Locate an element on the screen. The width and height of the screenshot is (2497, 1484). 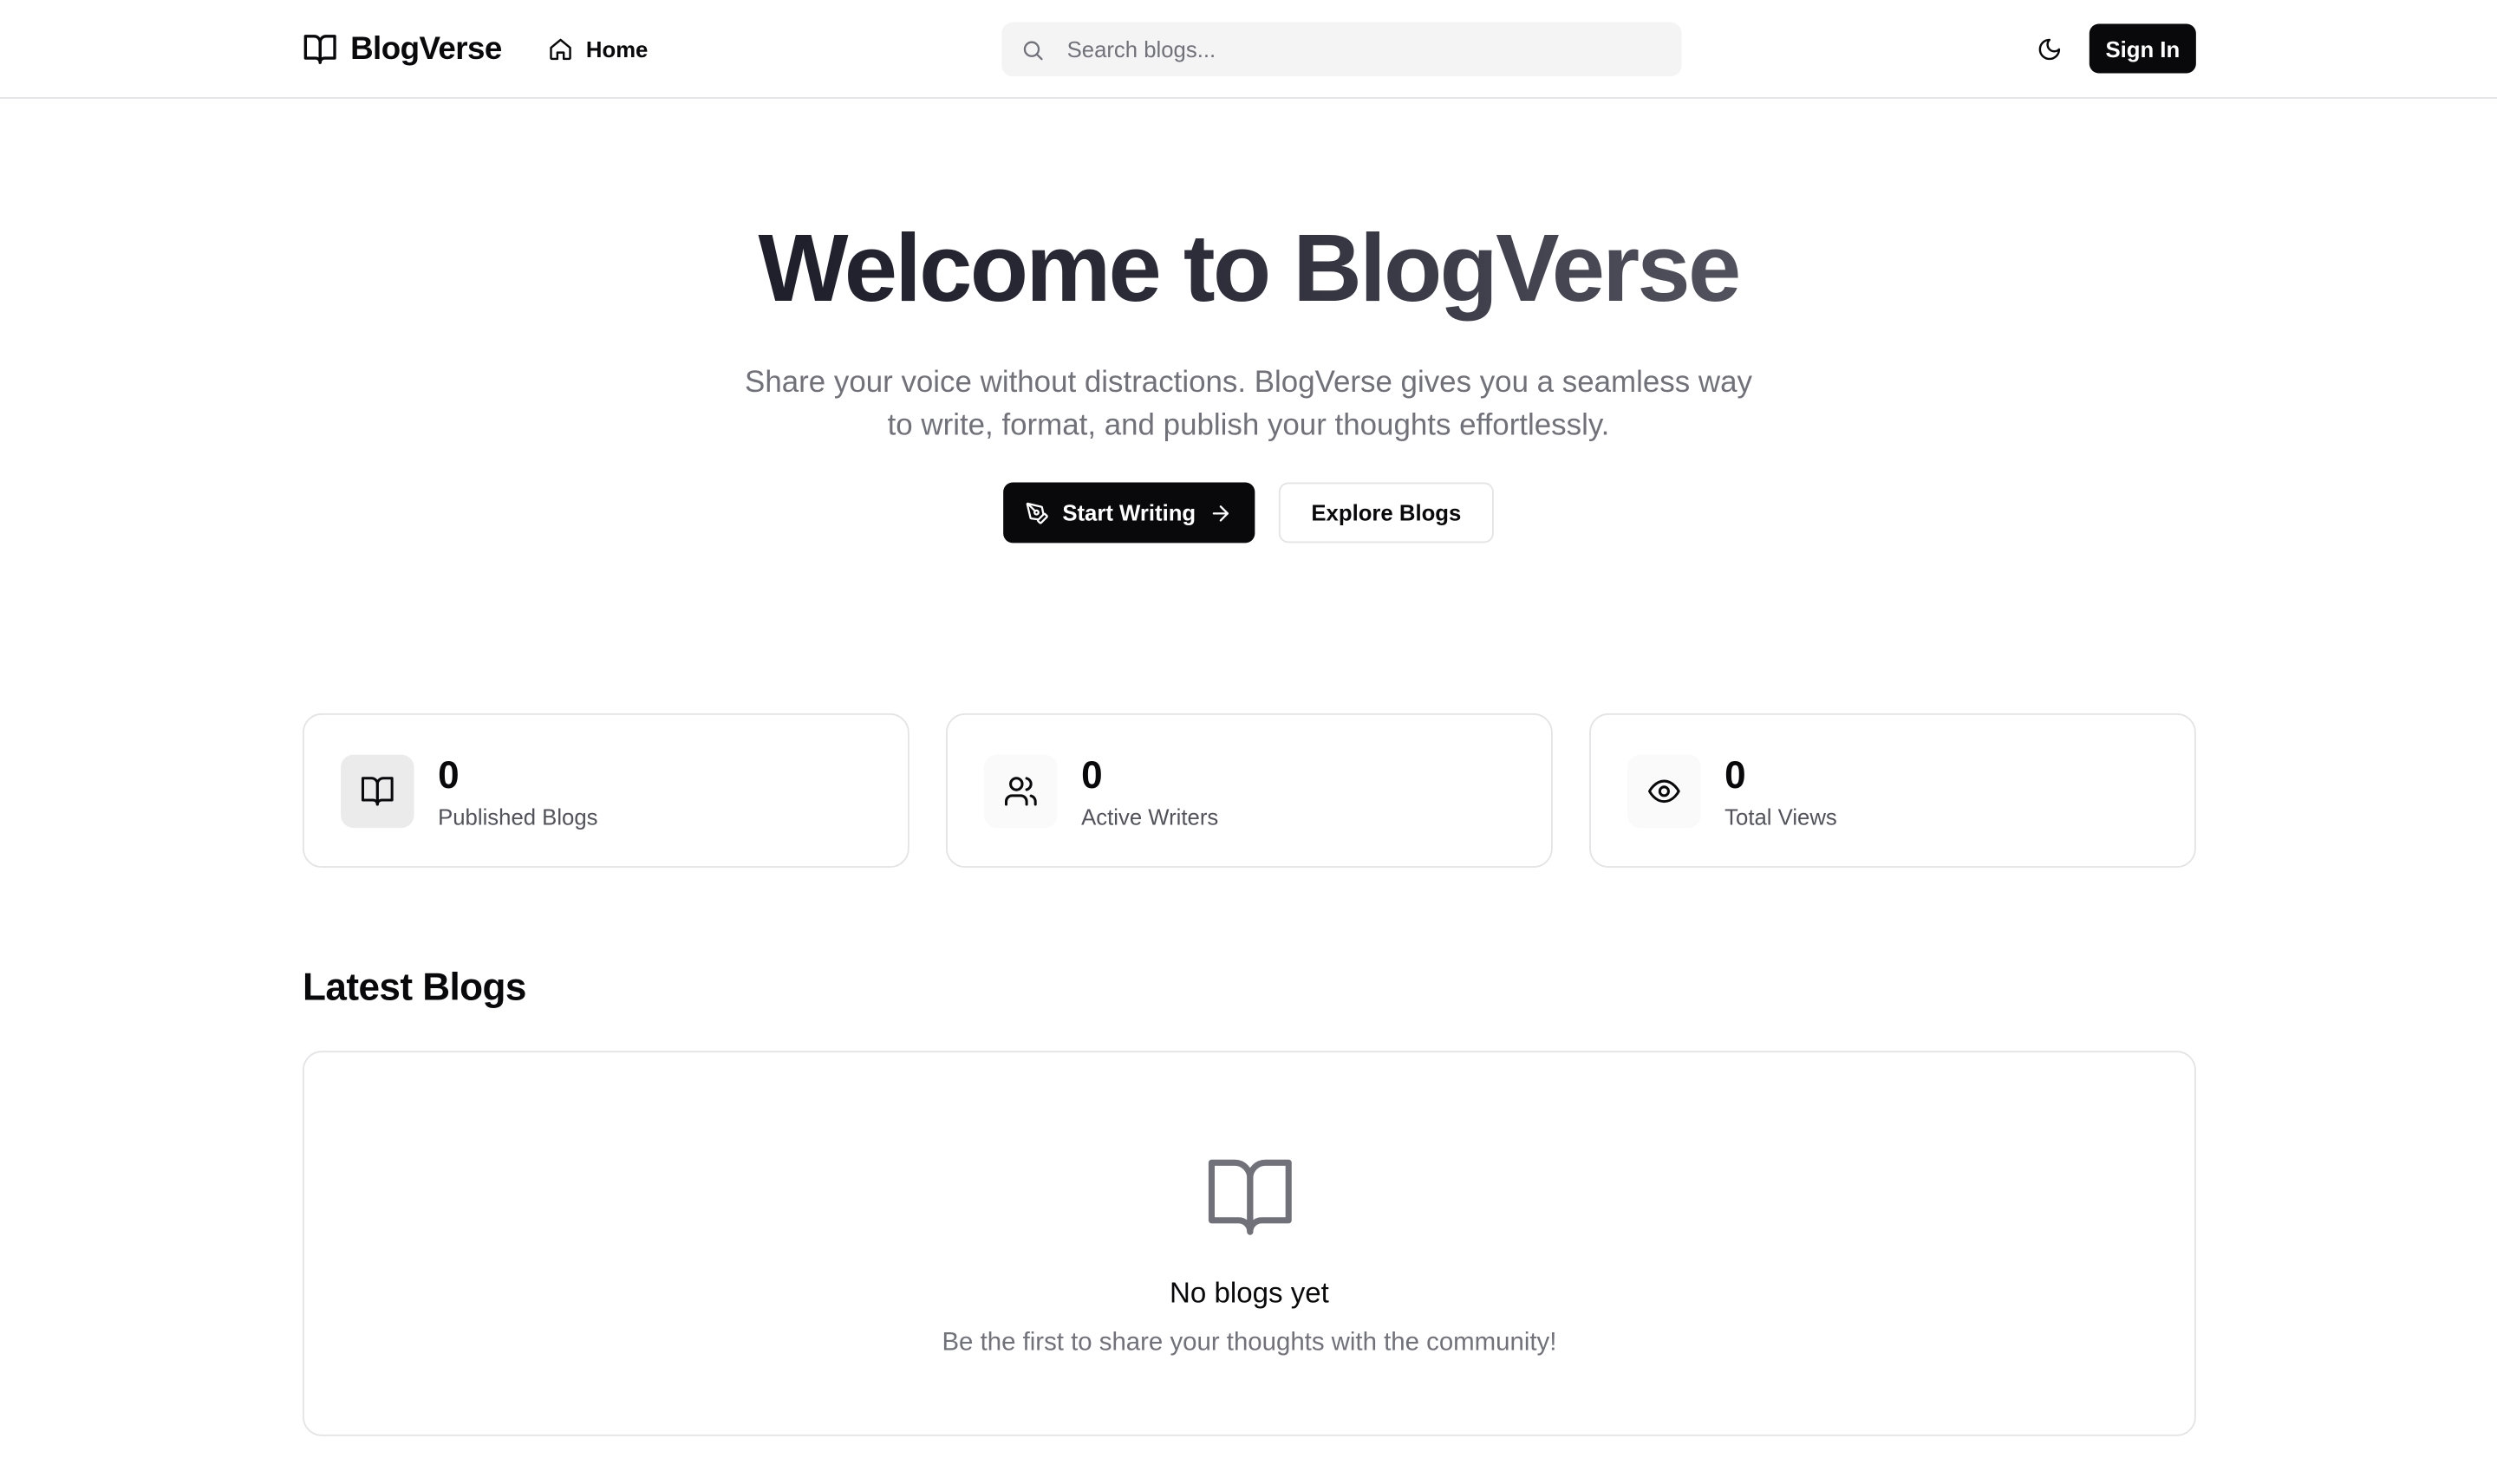
nav-home-link: Home is located at coordinates (598, 49).